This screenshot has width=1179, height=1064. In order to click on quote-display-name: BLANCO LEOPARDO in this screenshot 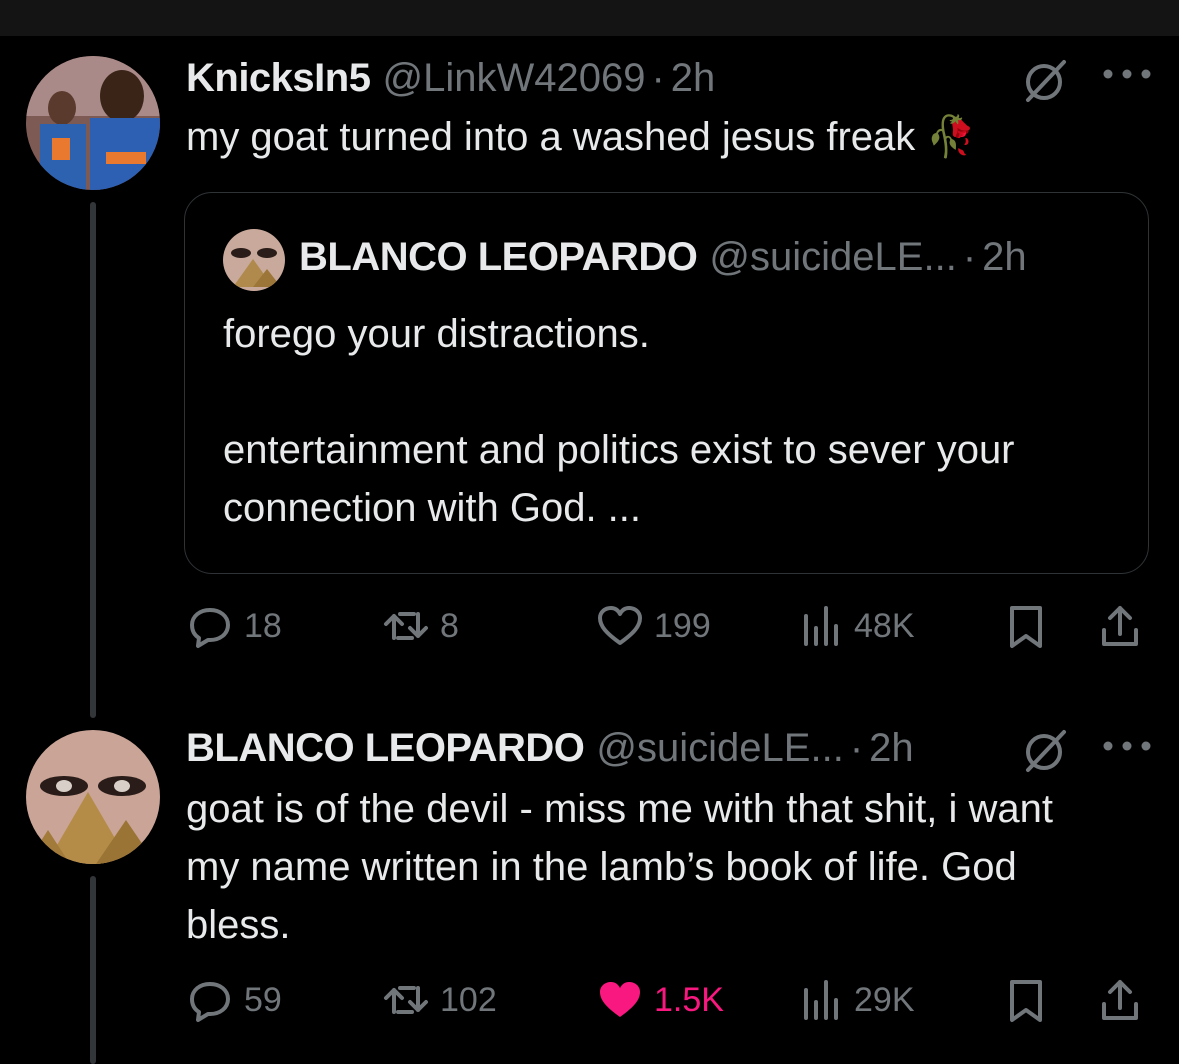, I will do `click(498, 257)`.